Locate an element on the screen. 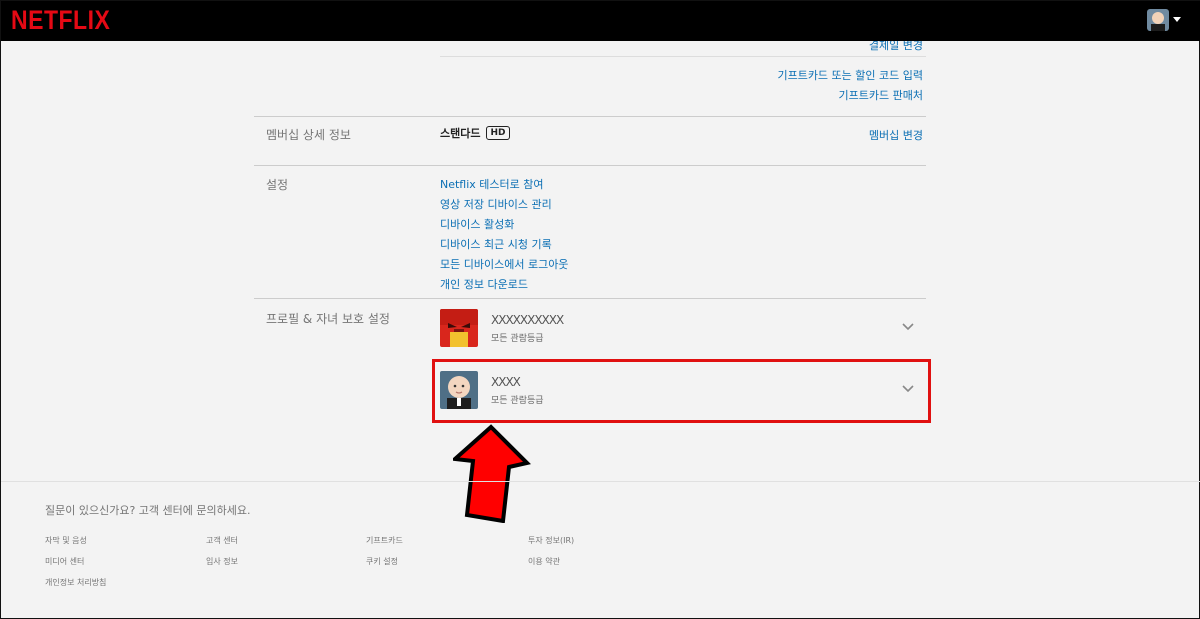  settings-label: 설정 is located at coordinates (277, 185).